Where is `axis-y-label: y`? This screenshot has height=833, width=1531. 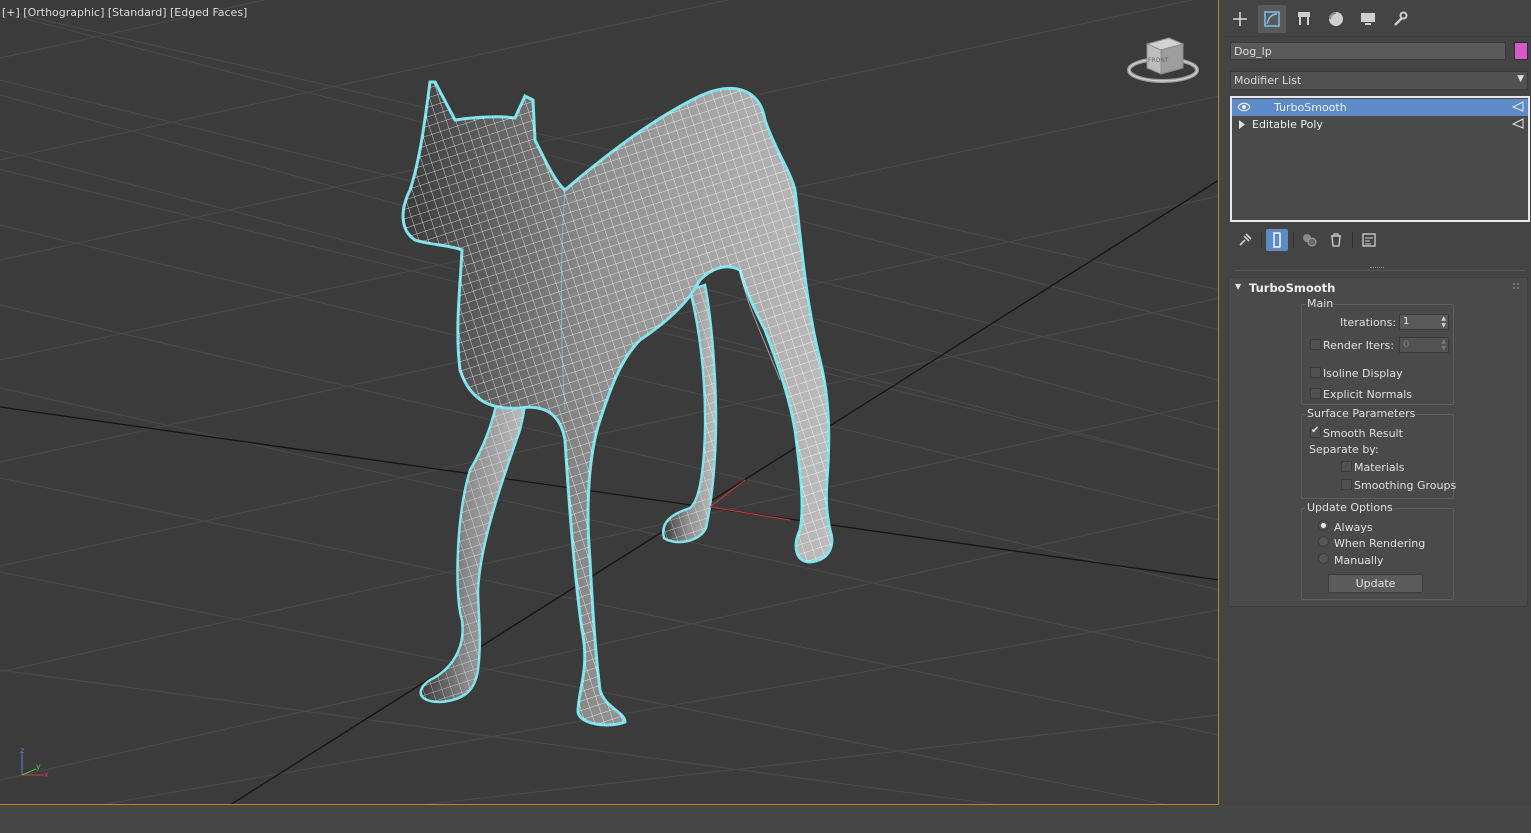
axis-y-label: y is located at coordinates (38, 766).